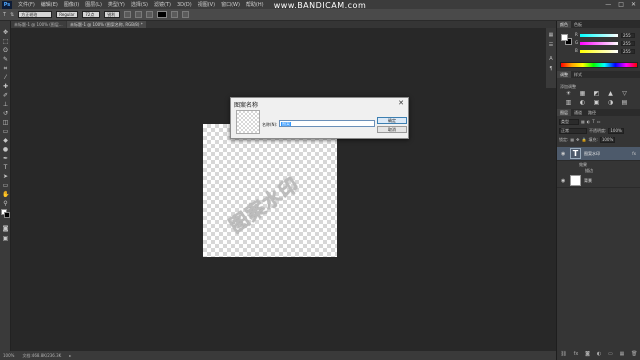 The height and width of the screenshot is (360, 640). Describe the element at coordinates (599, 354) in the screenshot. I see `new-adjustment-icon: ◐` at that location.